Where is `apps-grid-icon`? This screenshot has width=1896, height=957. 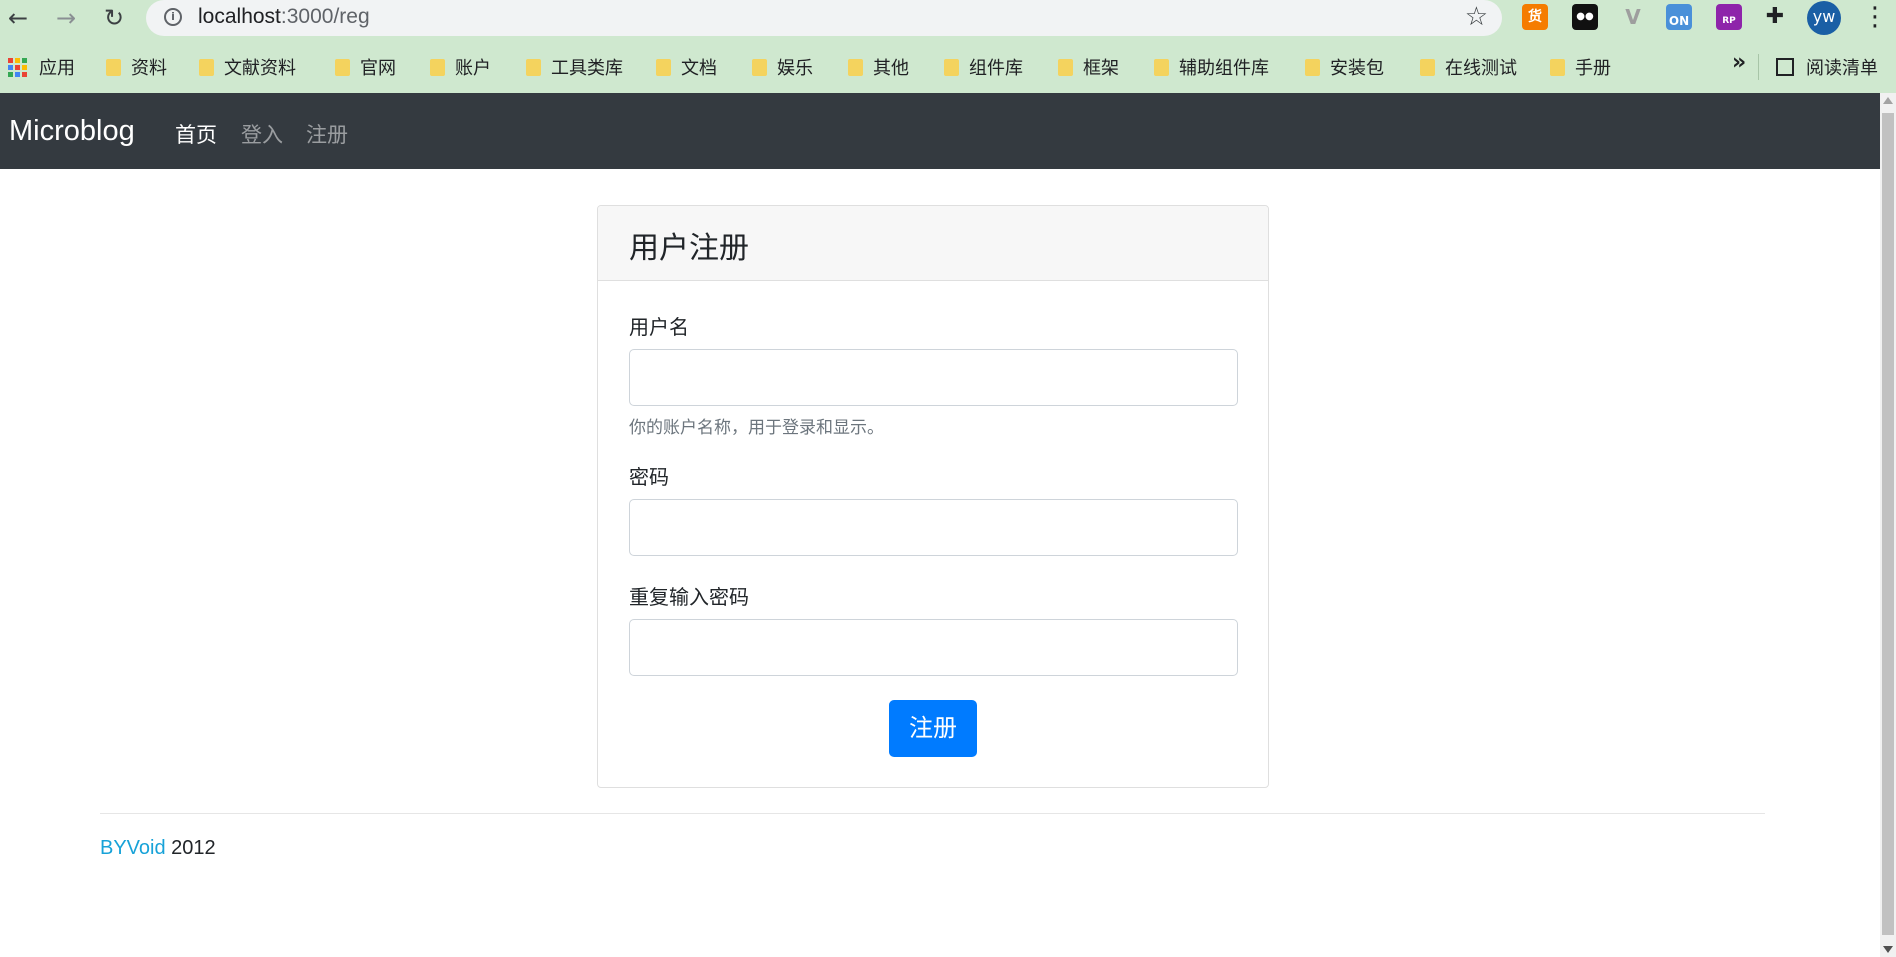
apps-grid-icon is located at coordinates (17, 67).